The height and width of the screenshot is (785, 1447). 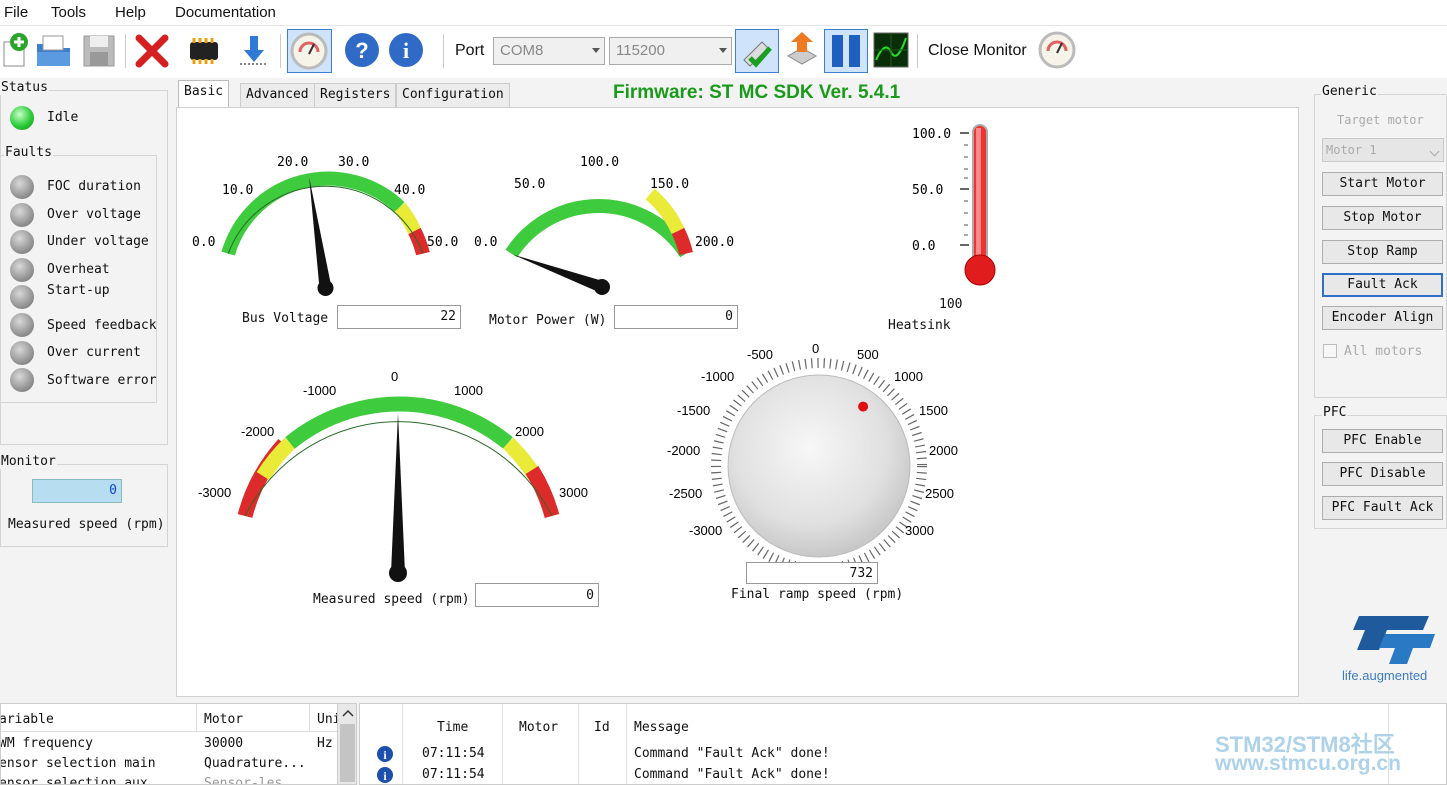 What do you see at coordinates (760, 354) in the screenshot?
I see `fr-tick: -500` at bounding box center [760, 354].